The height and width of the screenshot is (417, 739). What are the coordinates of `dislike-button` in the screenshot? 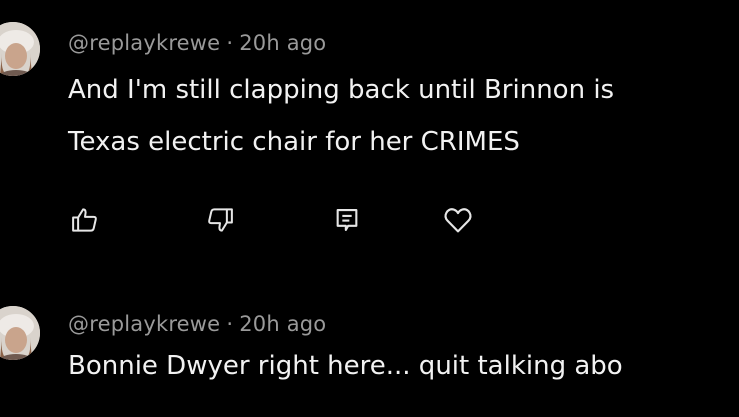 It's located at (220, 220).